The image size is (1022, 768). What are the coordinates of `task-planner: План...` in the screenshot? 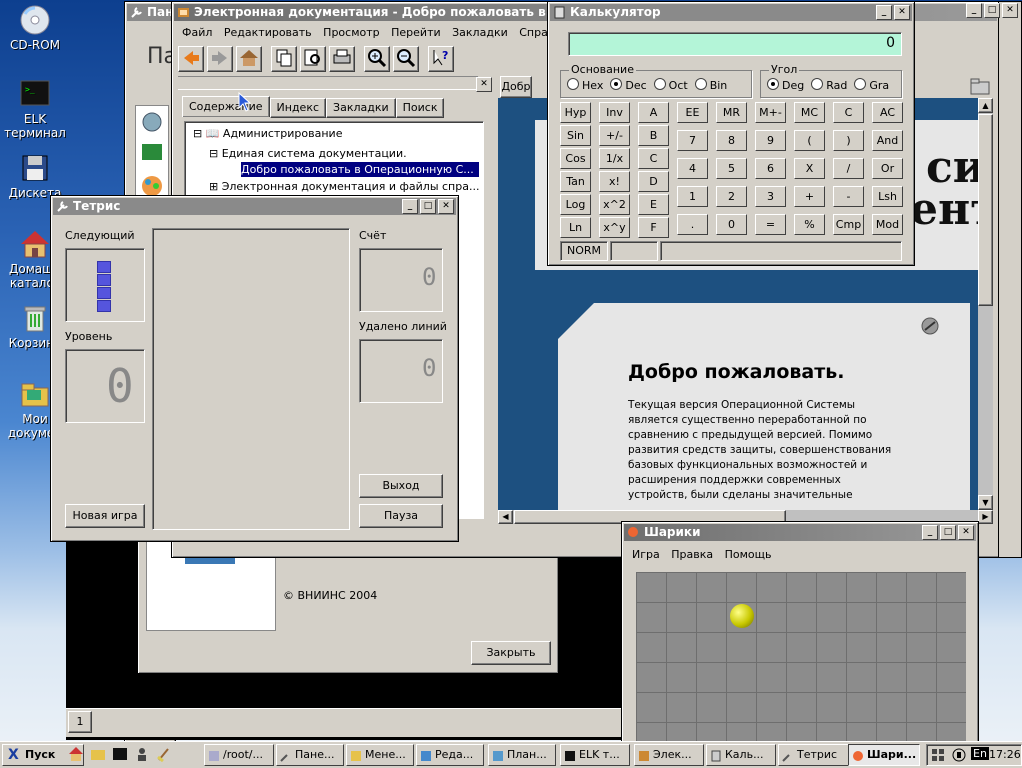 It's located at (522, 755).